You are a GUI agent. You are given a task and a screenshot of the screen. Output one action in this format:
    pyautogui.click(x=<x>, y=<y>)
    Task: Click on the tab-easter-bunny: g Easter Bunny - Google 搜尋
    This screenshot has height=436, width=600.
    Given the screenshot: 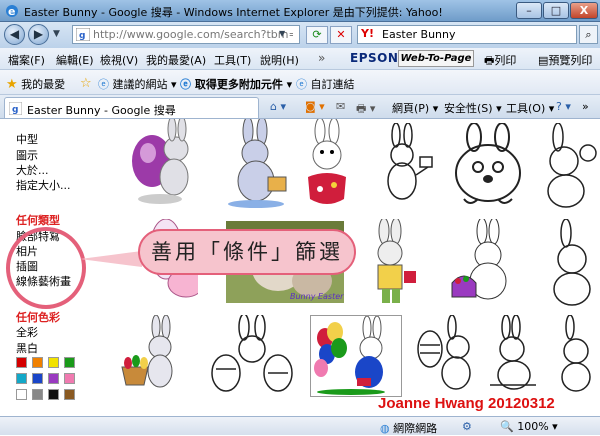 What is the action you would take?
    pyautogui.click(x=131, y=107)
    